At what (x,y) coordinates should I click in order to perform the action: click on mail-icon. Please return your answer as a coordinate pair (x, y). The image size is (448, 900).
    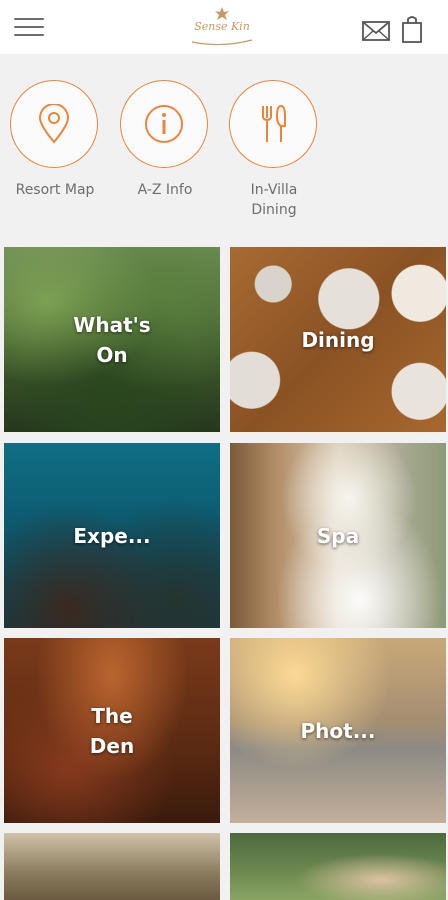
    Looking at the image, I should click on (376, 31).